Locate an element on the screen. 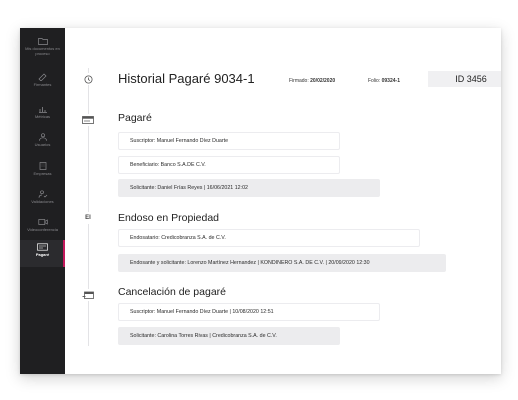 The height and width of the screenshot is (400, 518). id-badge: ID 3456 is located at coordinates (464, 79).